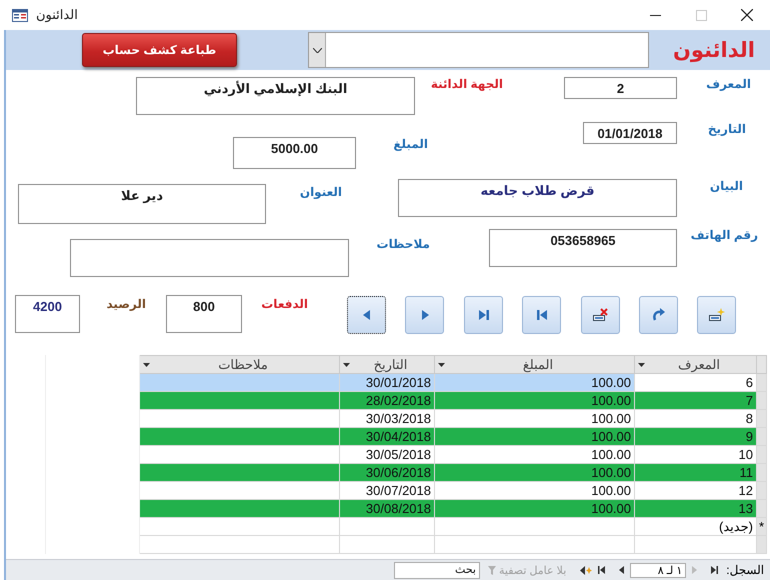  I want to click on text-field: 01/01/2018, so click(630, 133).